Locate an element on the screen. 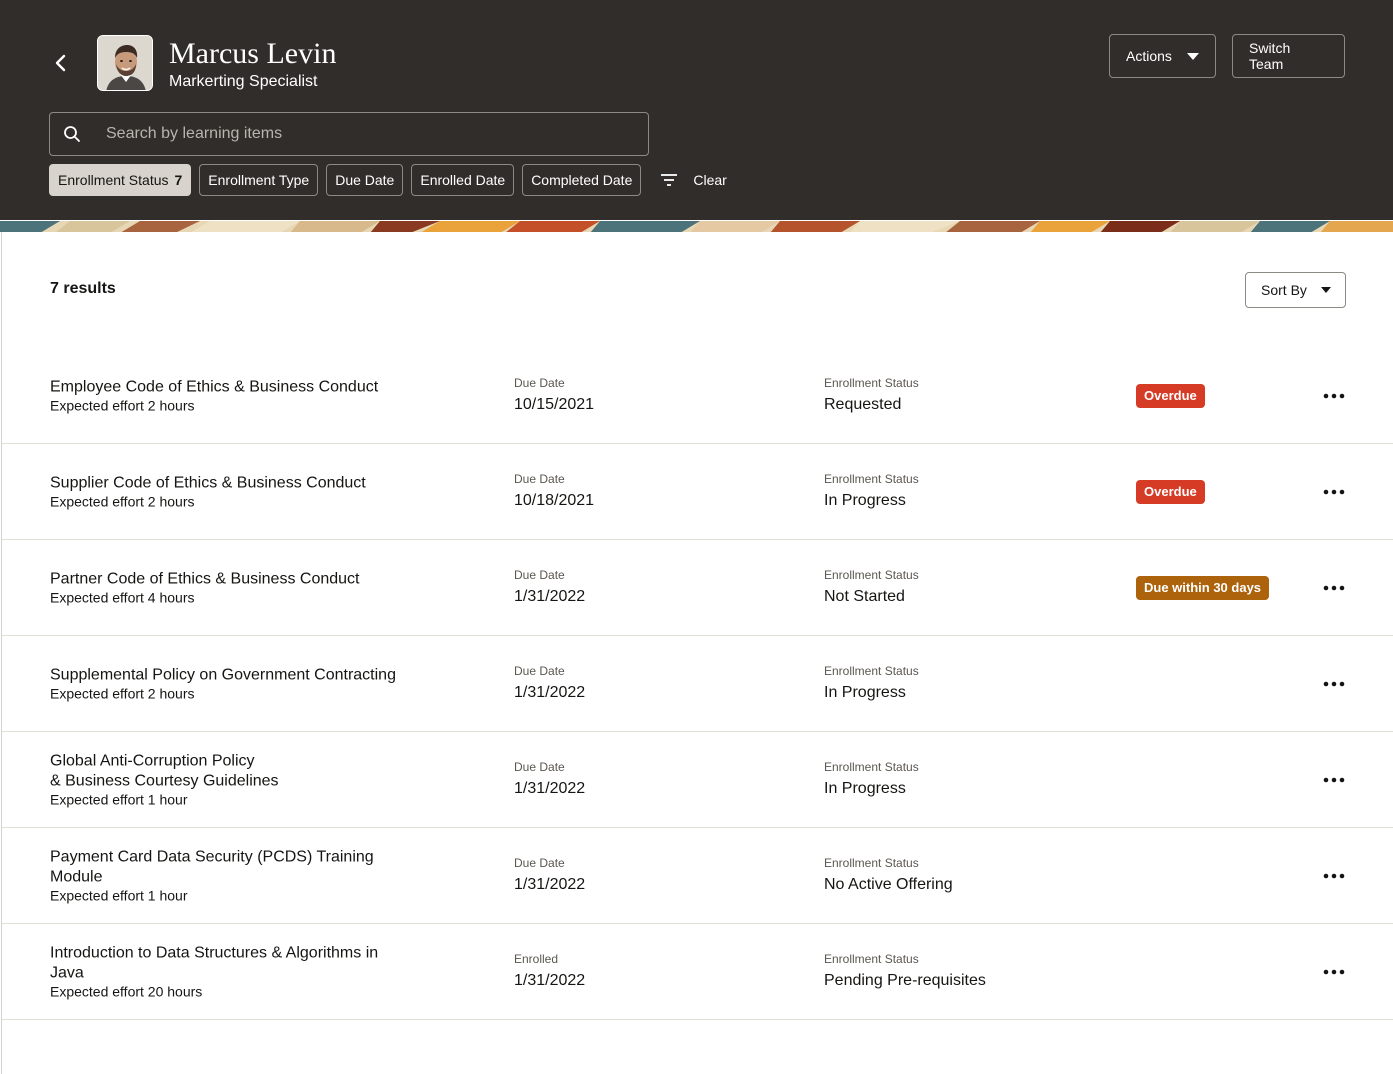 The height and width of the screenshot is (1074, 1393). status-value: No Active Offering is located at coordinates (888, 884).